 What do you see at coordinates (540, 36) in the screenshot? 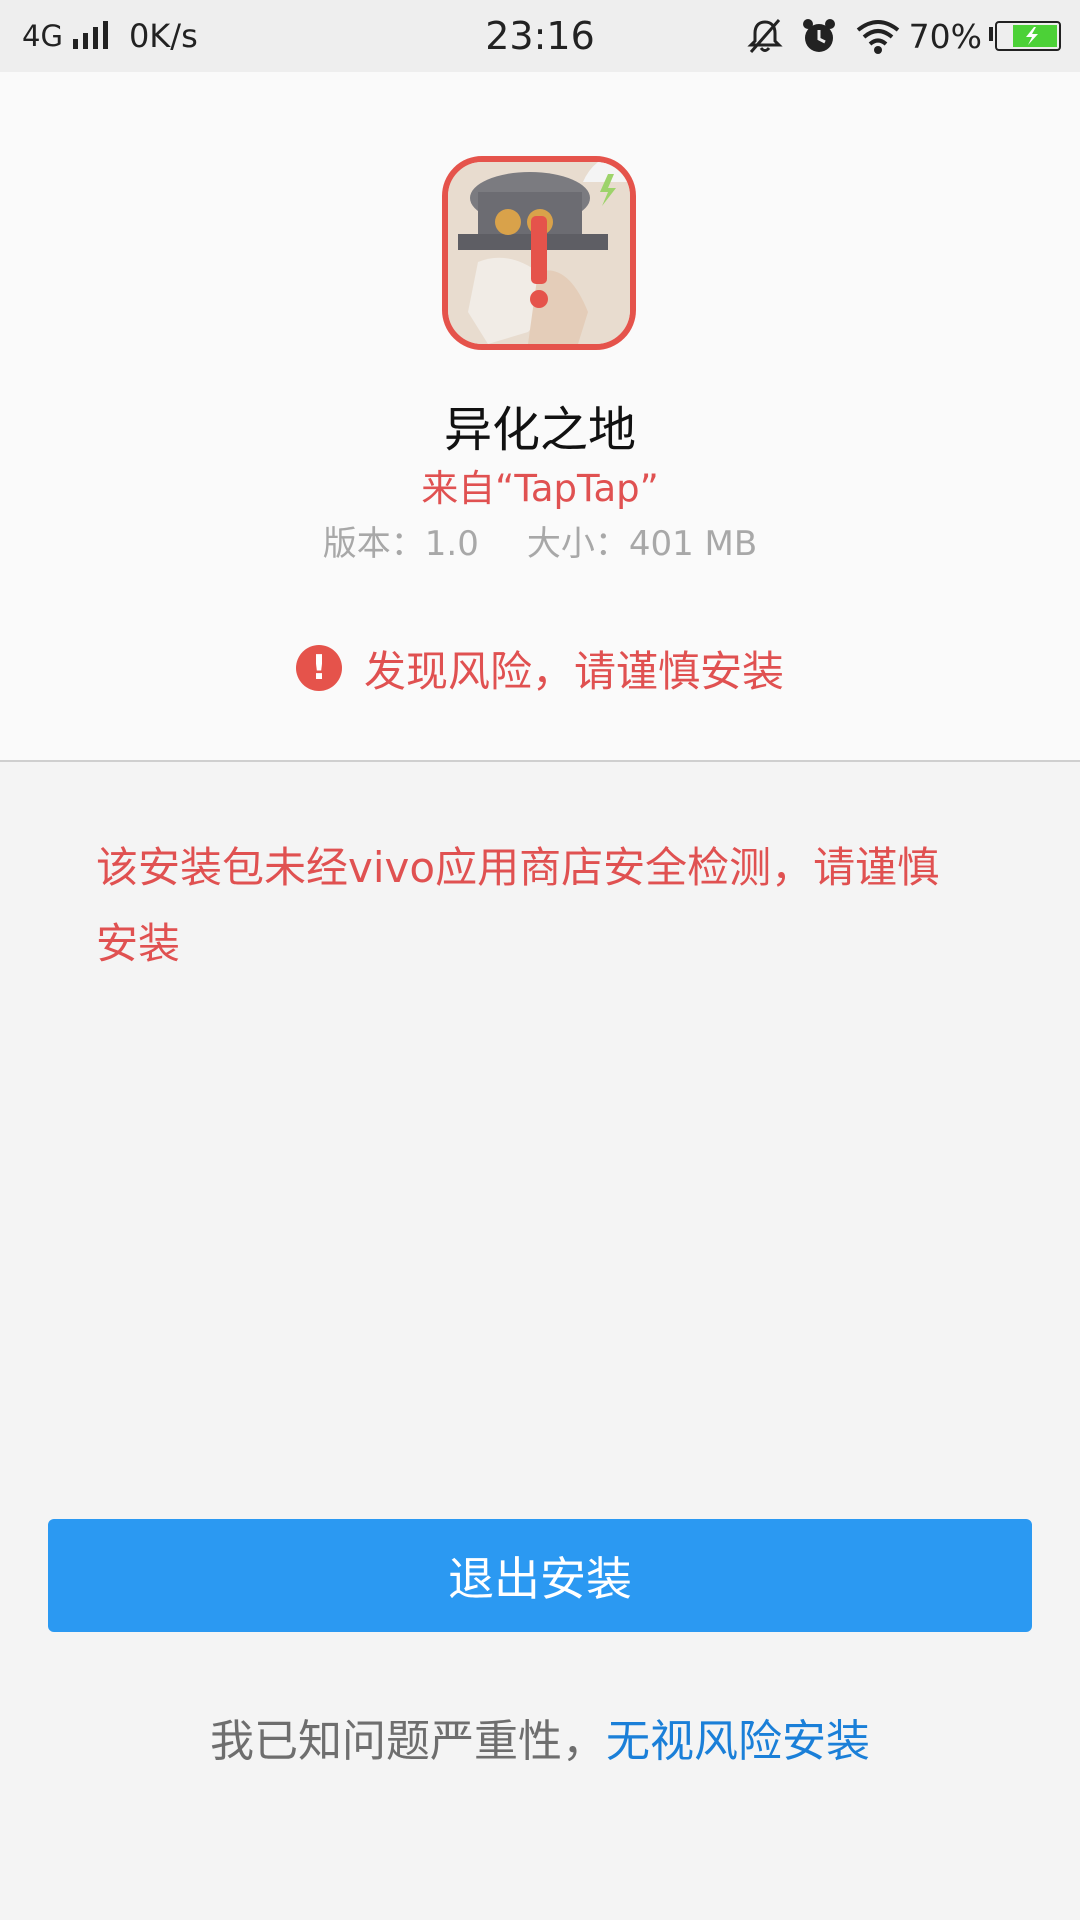
I see `status-bar: 4G 0K/s 23:16 70%` at bounding box center [540, 36].